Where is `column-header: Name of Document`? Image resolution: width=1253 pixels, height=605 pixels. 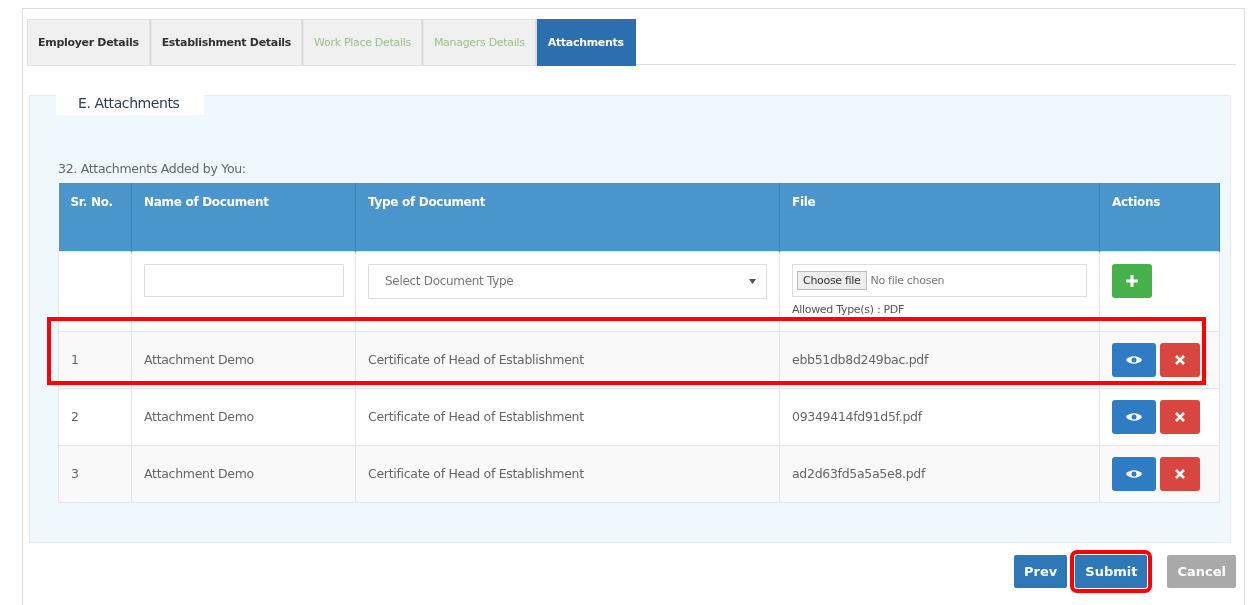
column-header: Name of Document is located at coordinates (206, 202).